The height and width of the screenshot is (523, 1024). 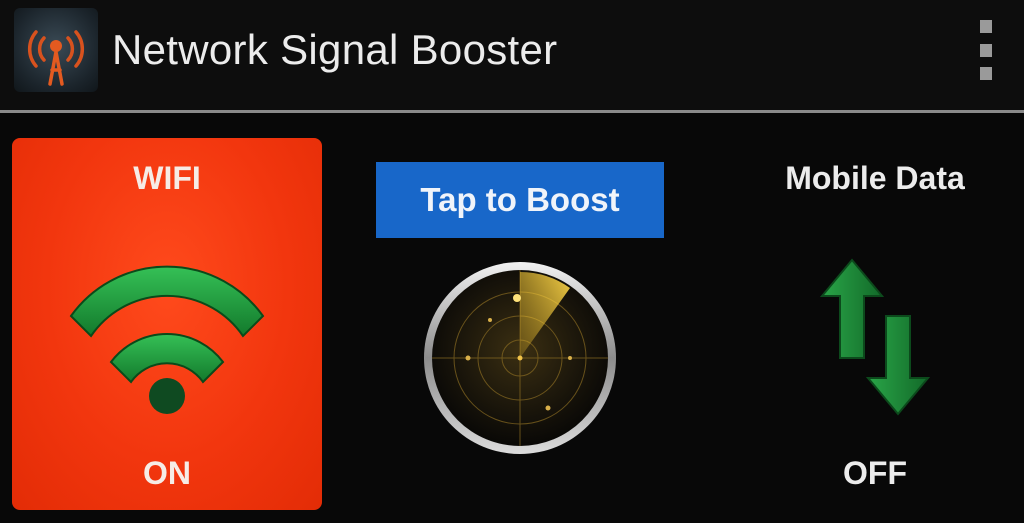 I want to click on header-divider, so click(x=512, y=111).